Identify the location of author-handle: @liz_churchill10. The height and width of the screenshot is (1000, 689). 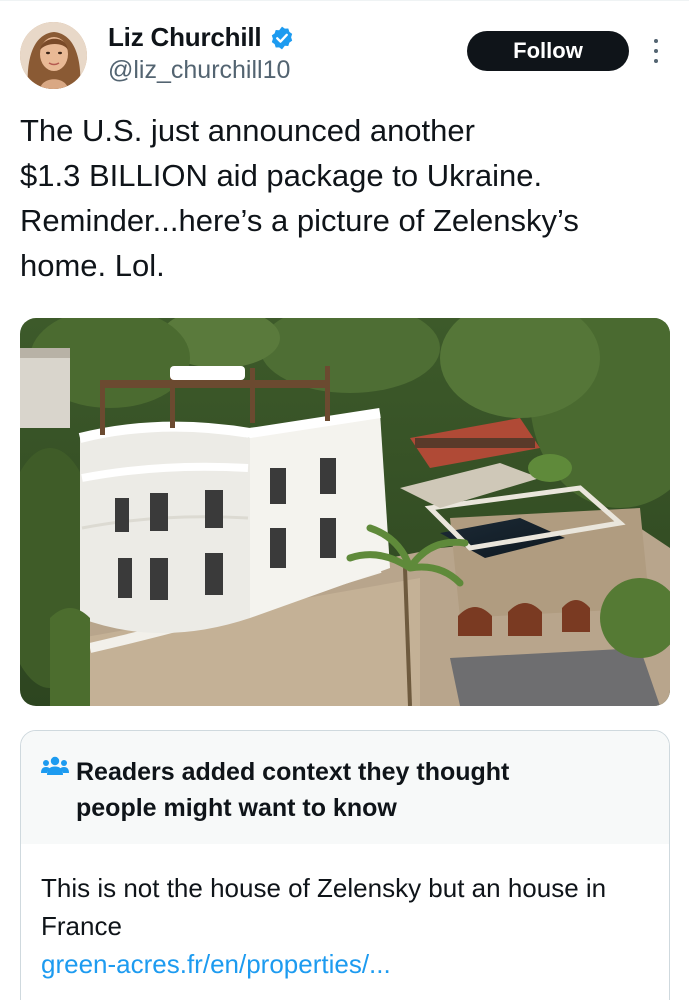
(199, 70).